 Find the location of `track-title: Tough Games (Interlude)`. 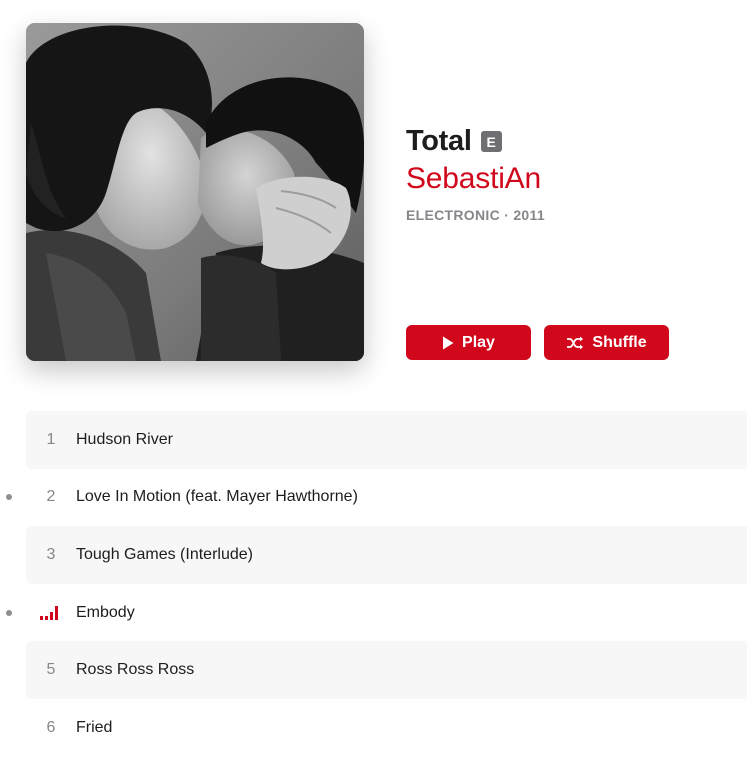

track-title: Tough Games (Interlude) is located at coordinates (164, 554).